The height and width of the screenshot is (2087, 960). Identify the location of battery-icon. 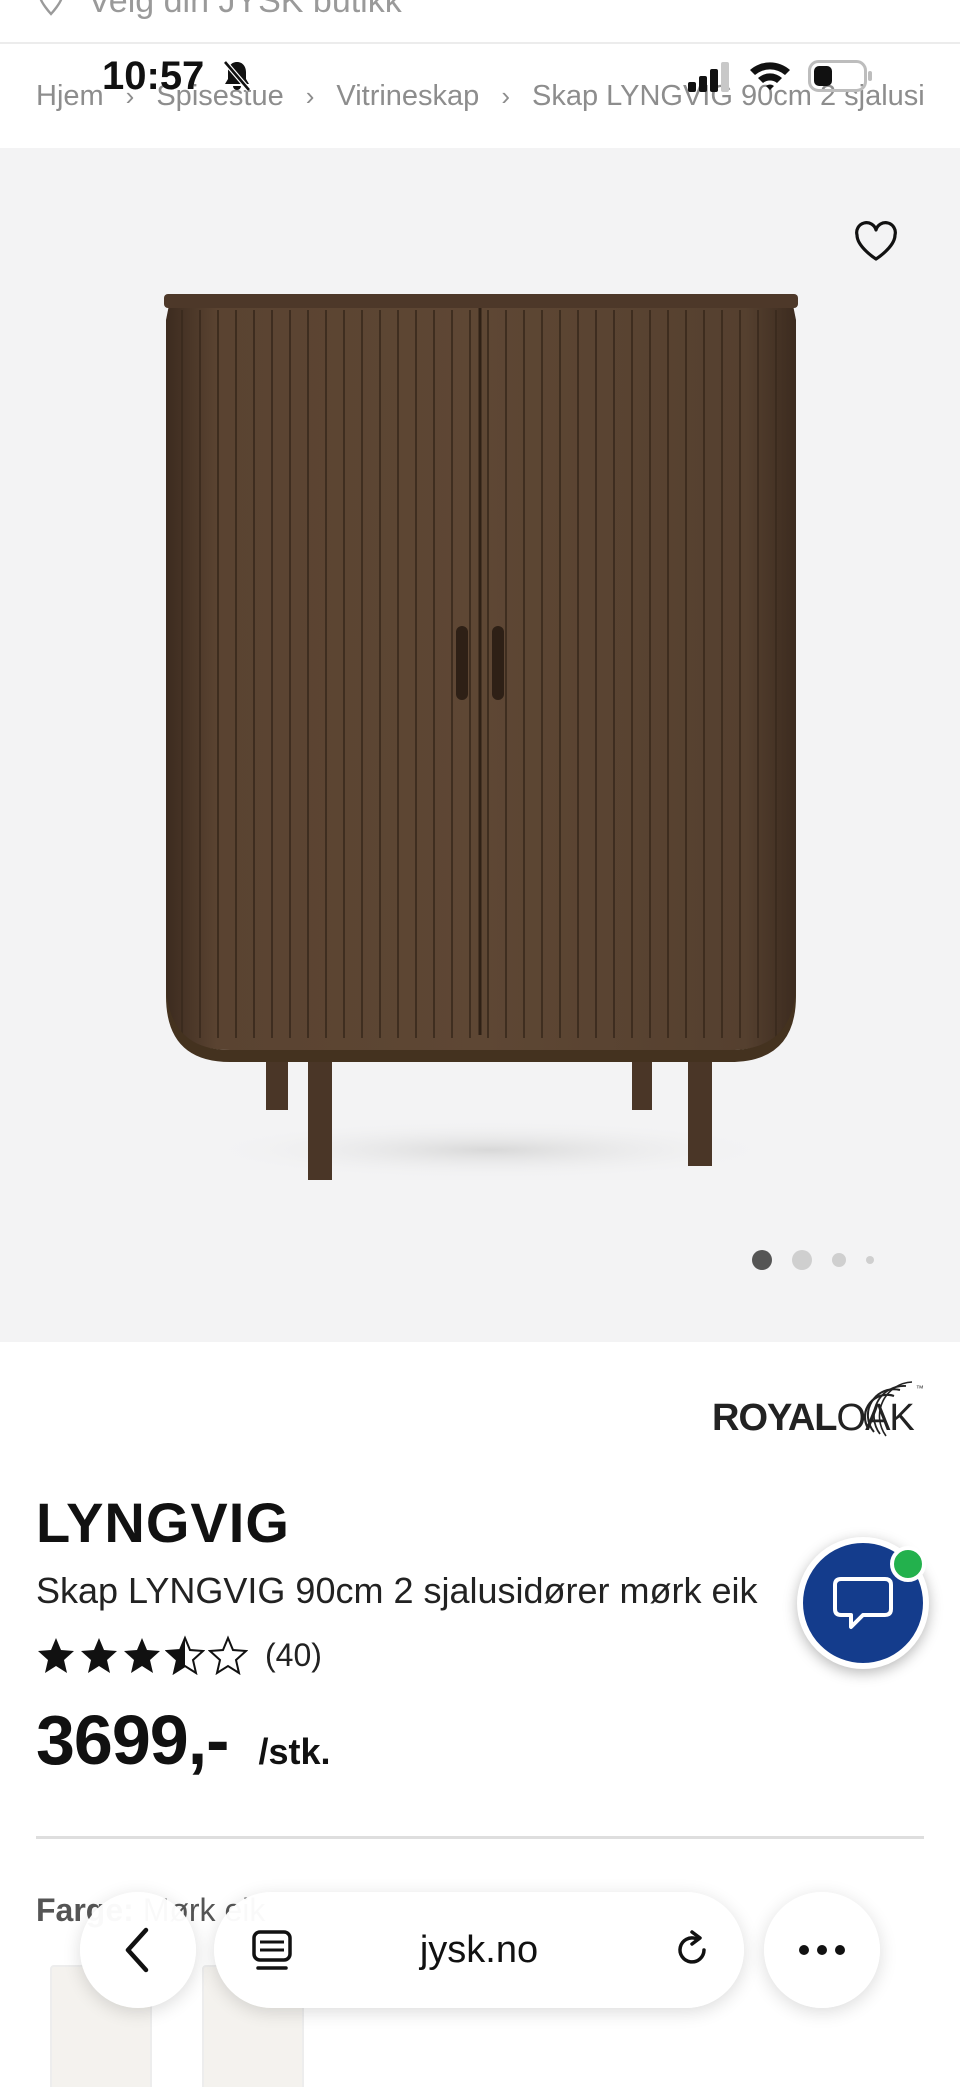
(840, 76).